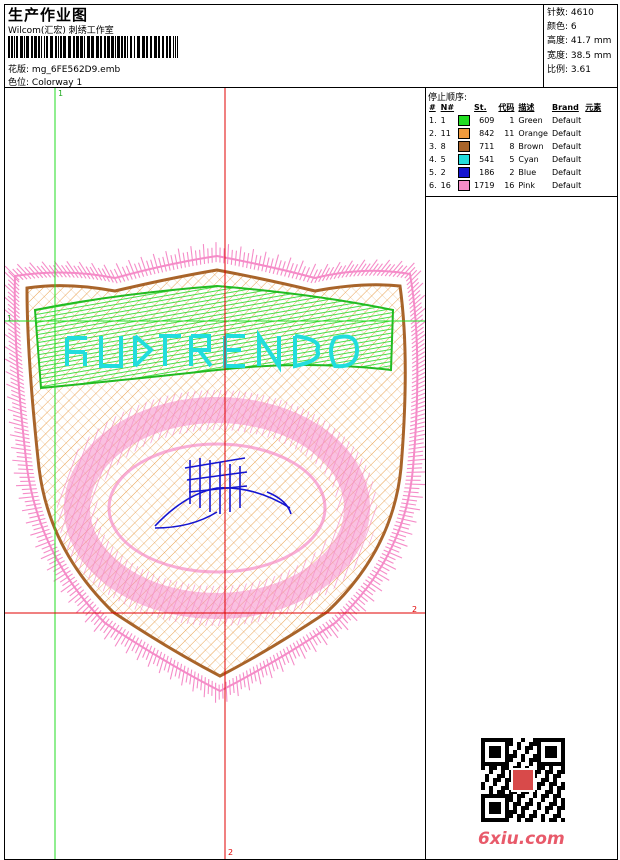 Image resolution: width=620 pixels, height=860 pixels. What do you see at coordinates (433, 120) in the screenshot?
I see `row-index: 1.` at bounding box center [433, 120].